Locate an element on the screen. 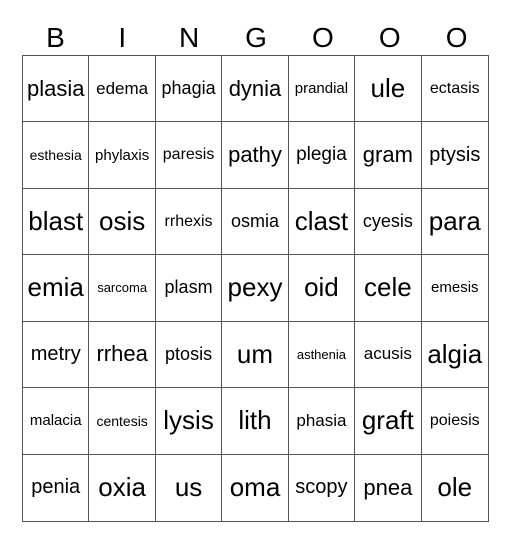 This screenshot has height=544, width=511. bingo-cell: asthenia is located at coordinates (322, 355).